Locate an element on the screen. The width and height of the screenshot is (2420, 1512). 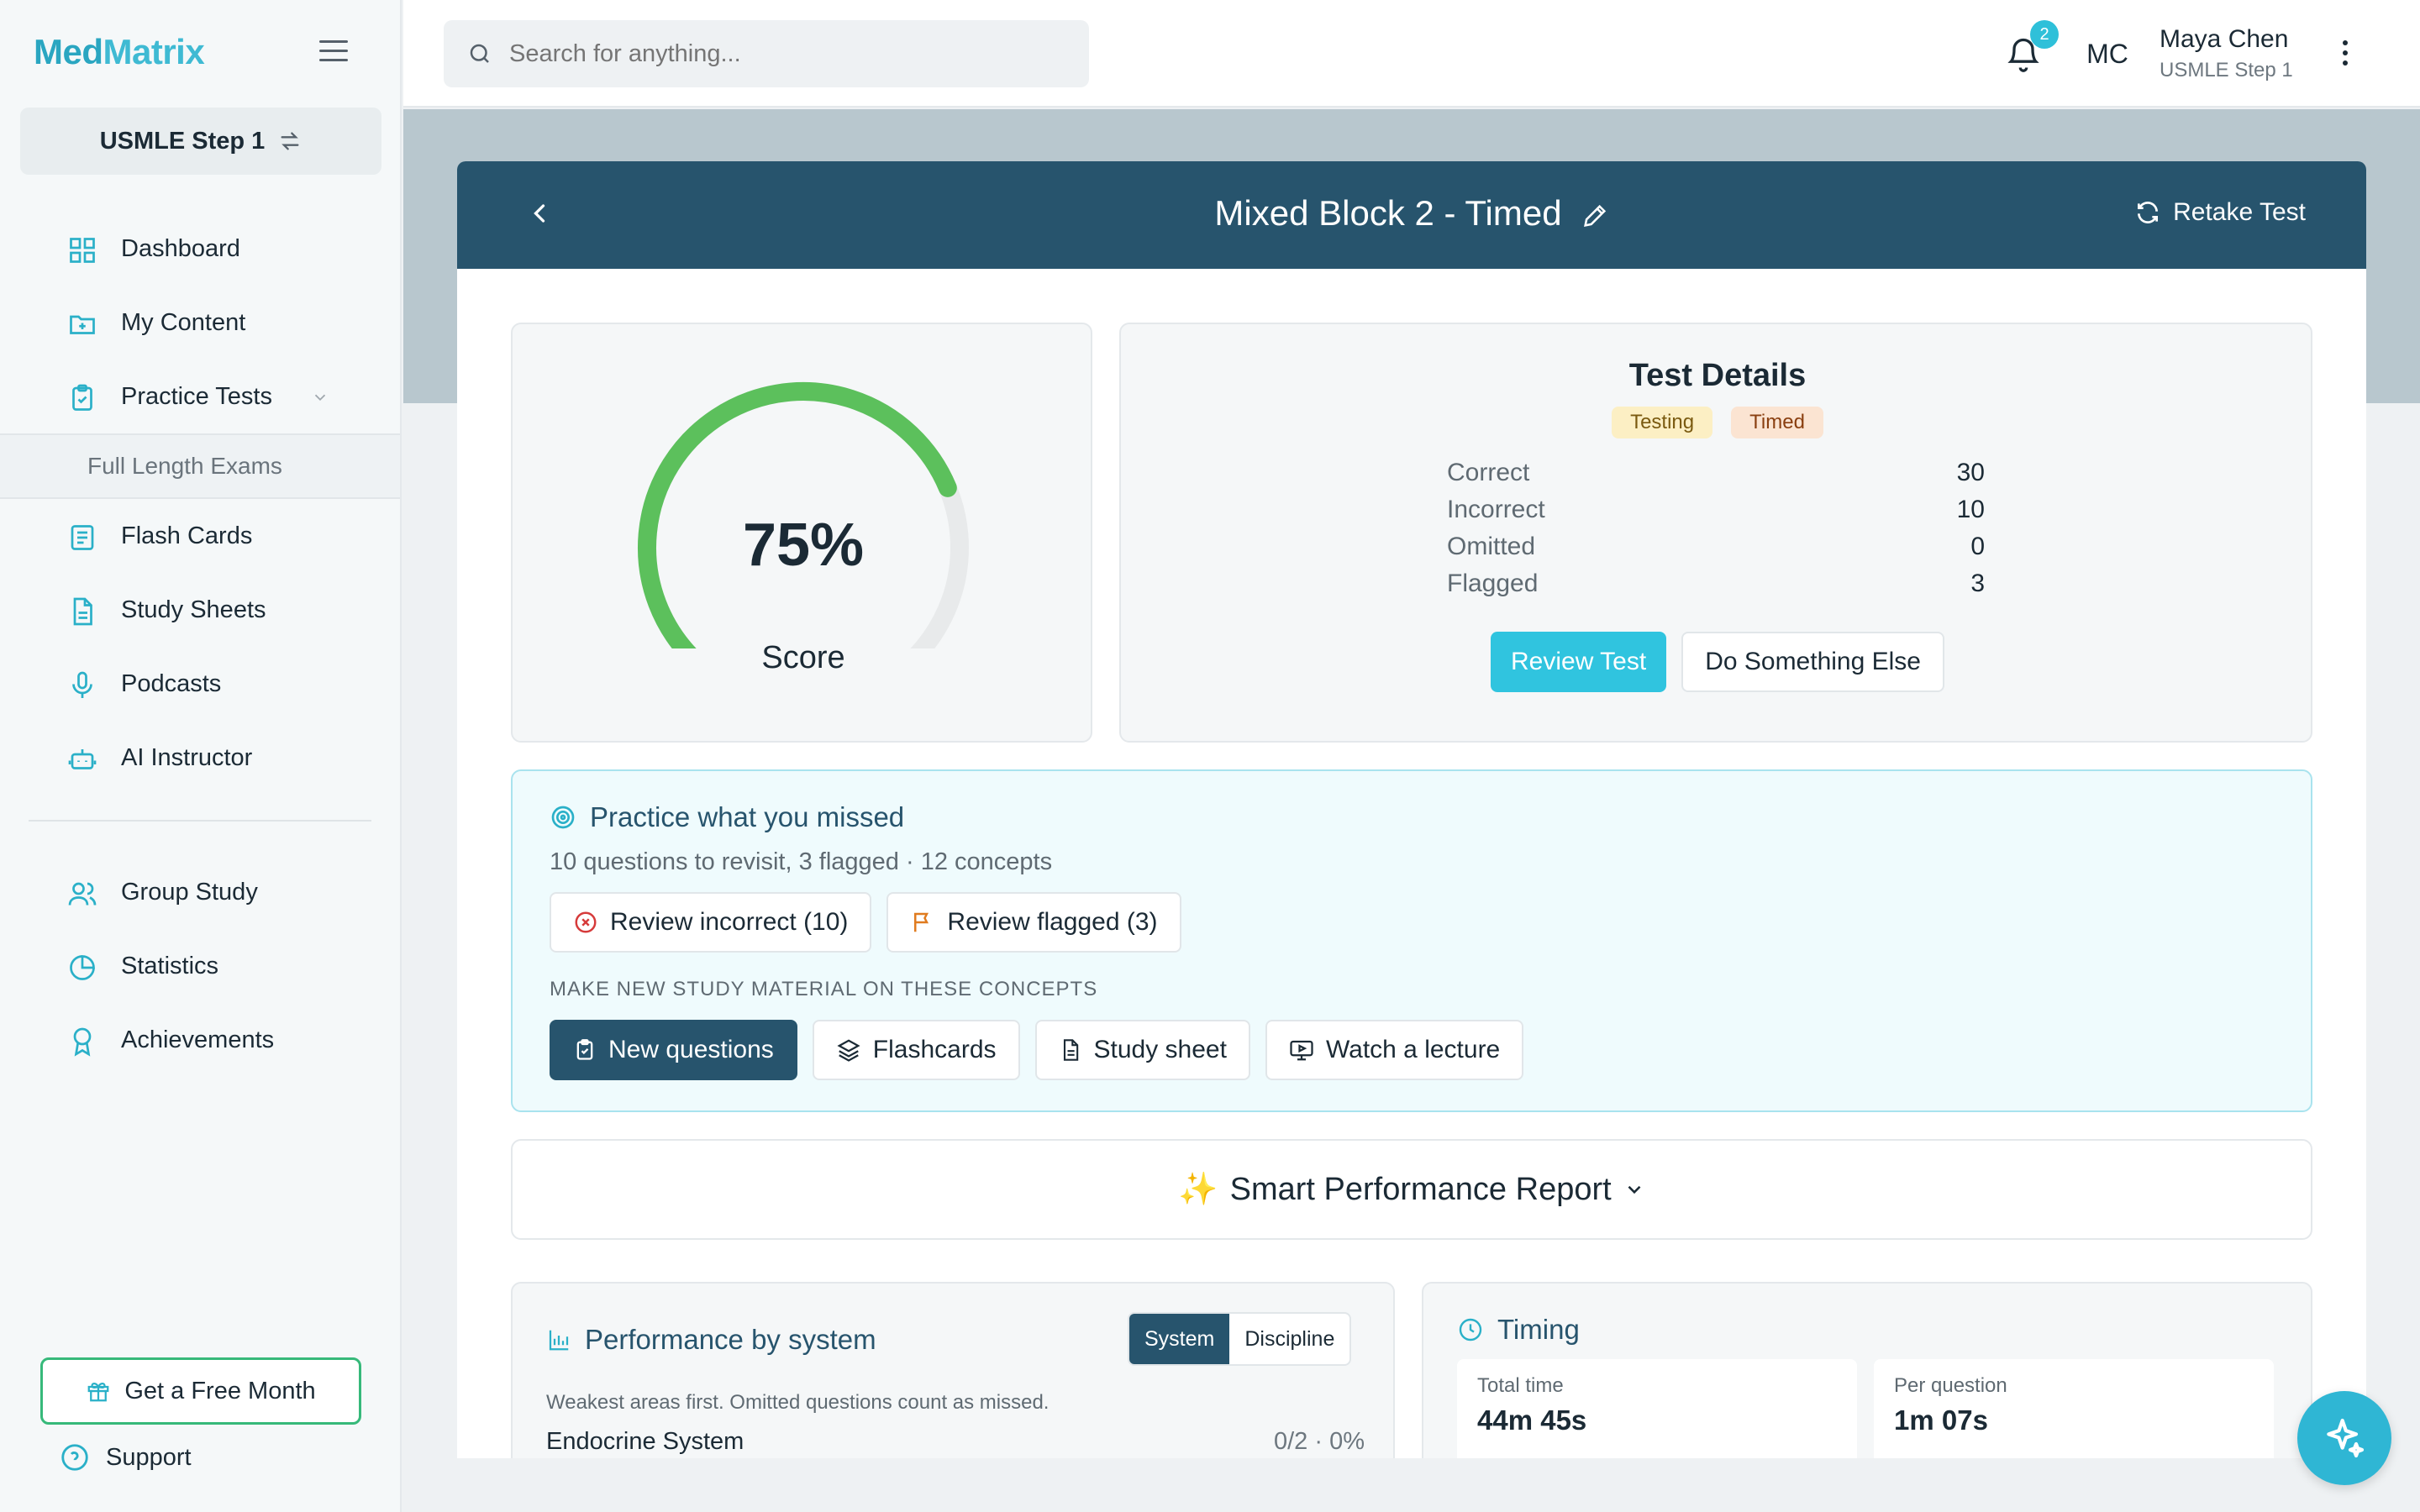
sidebar-item-flash-cards: Flash Cards is located at coordinates (200, 536).